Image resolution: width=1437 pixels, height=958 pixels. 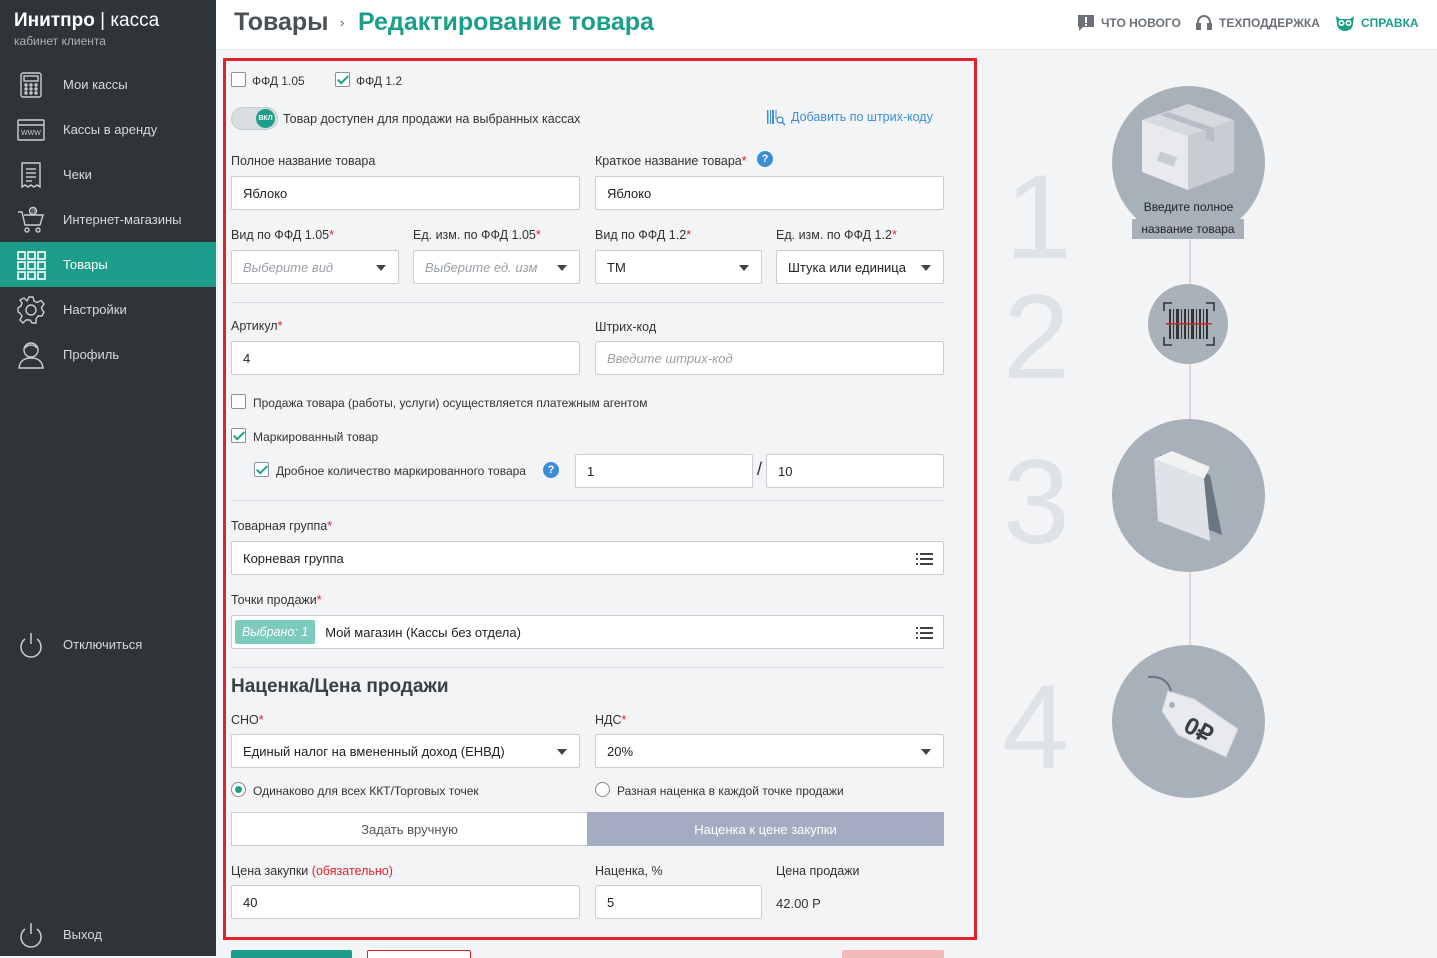 What do you see at coordinates (265, 118) in the screenshot?
I see `toggle-knob: ВКЛ` at bounding box center [265, 118].